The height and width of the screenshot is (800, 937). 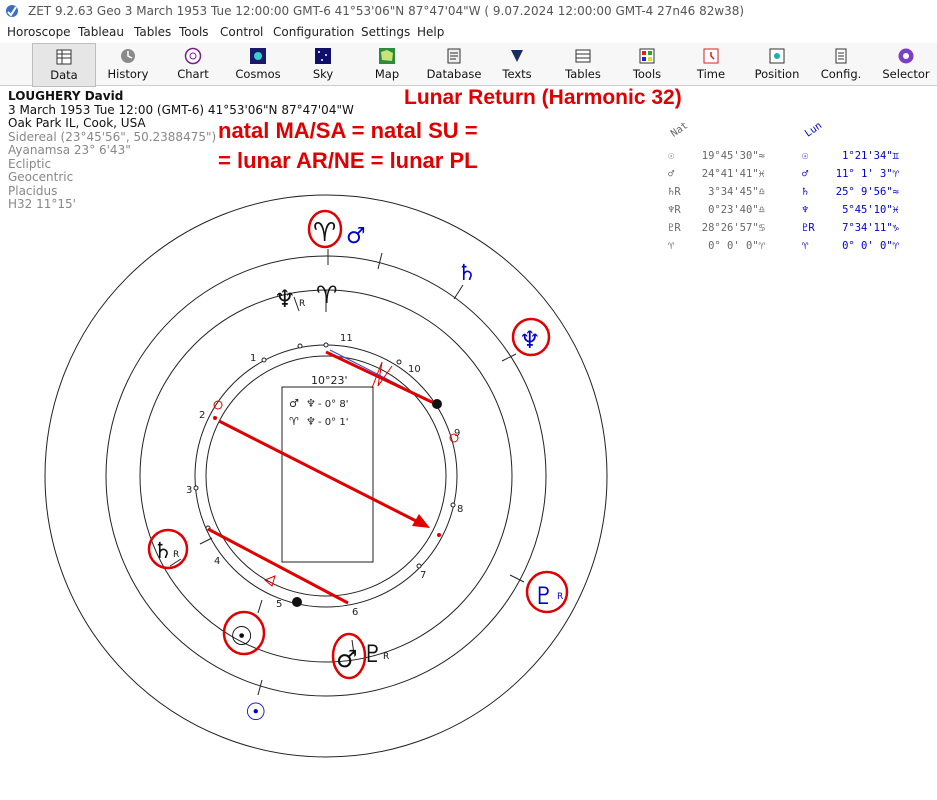 I want to click on center-degree: 10°23', so click(x=329, y=380).